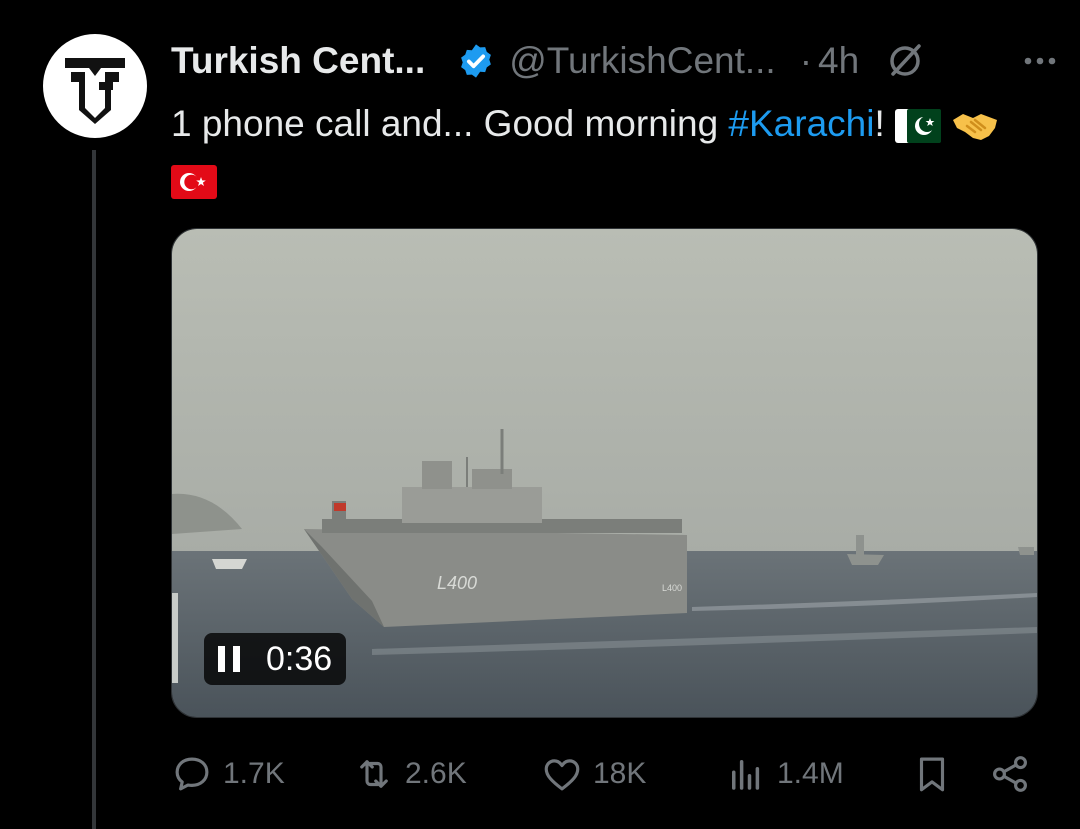 This screenshot has width=1080, height=829. I want to click on pakistan-flag-icon, so click(918, 126).